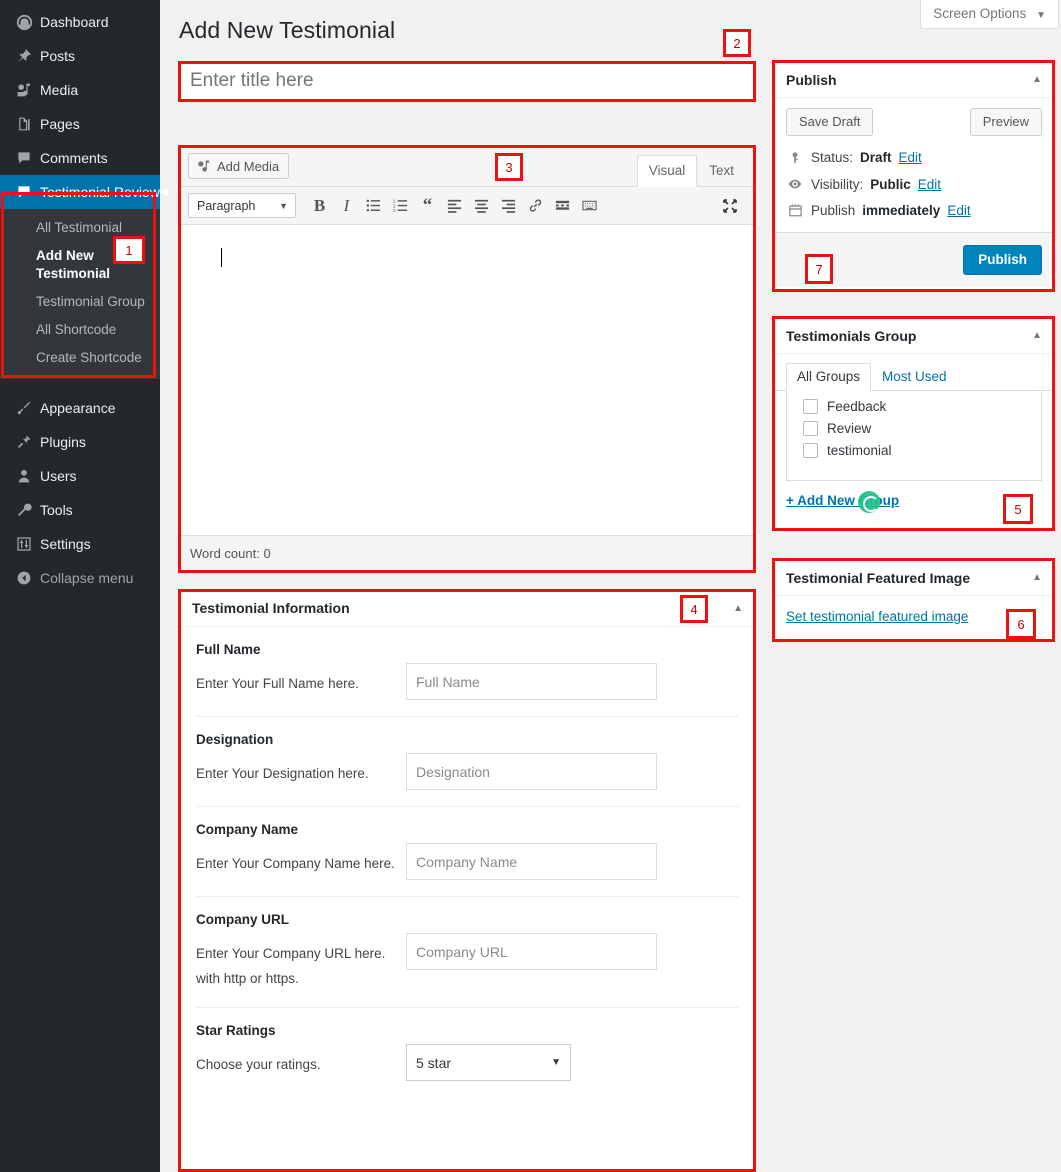 Image resolution: width=1061 pixels, height=1172 pixels. What do you see at coordinates (400, 206) in the screenshot?
I see `numbered-list-icon: 123` at bounding box center [400, 206].